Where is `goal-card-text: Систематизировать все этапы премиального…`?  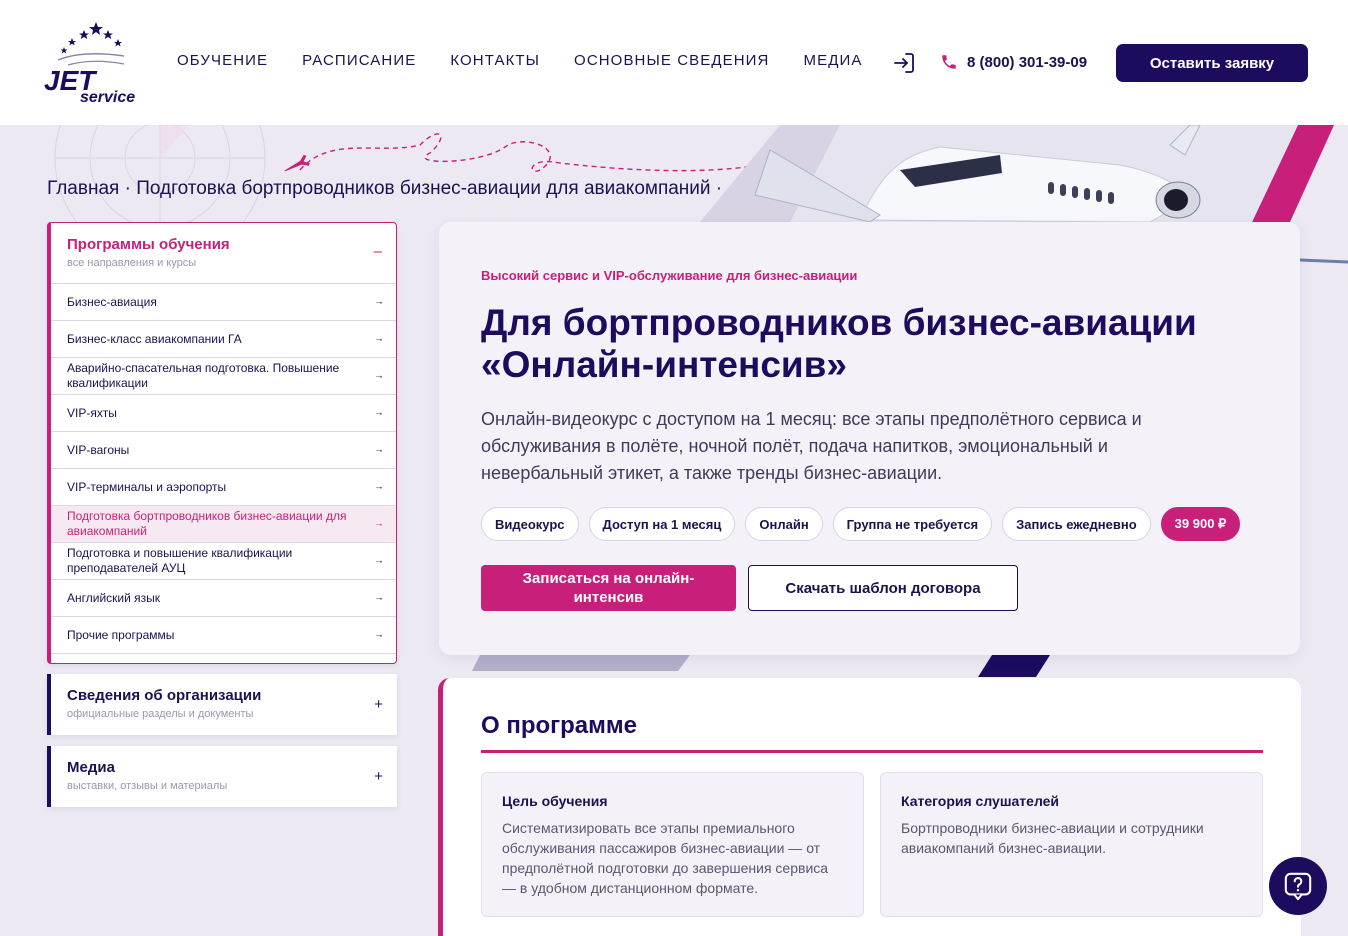
goal-card-text: Систематизировать все этапы премиального… is located at coordinates (665, 858).